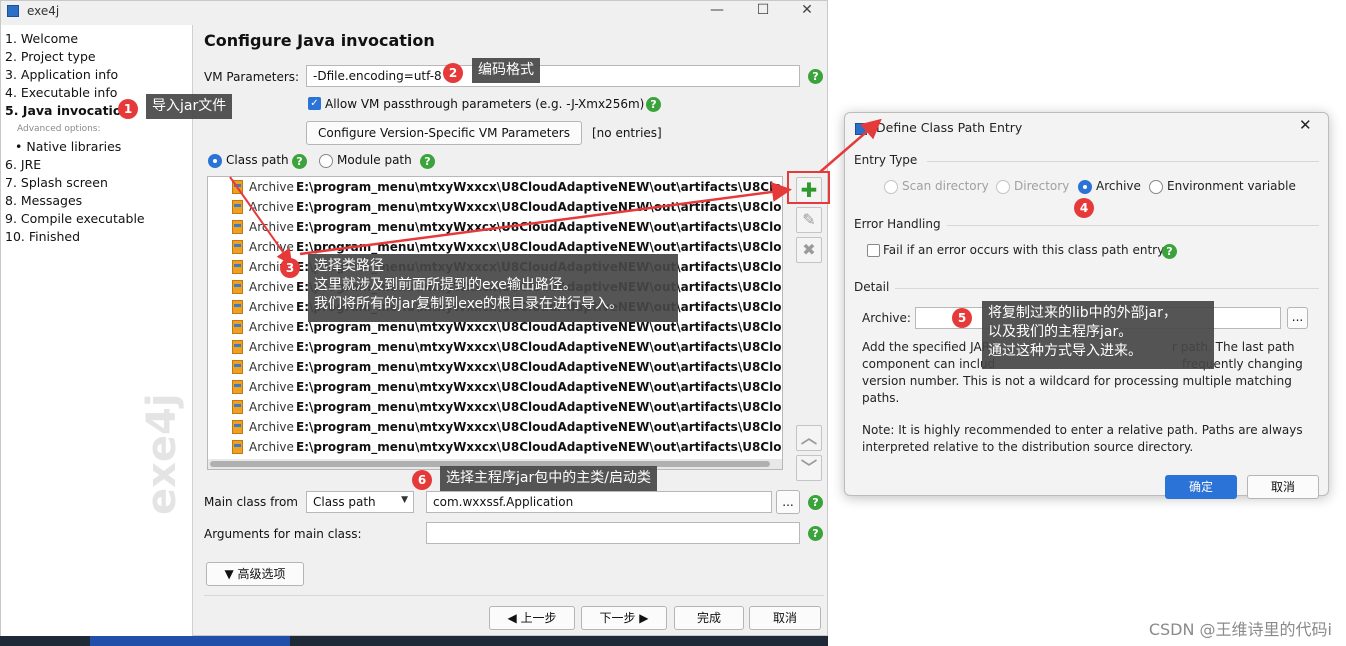  I want to click on chevron-down-icon: ▼, so click(404, 500).